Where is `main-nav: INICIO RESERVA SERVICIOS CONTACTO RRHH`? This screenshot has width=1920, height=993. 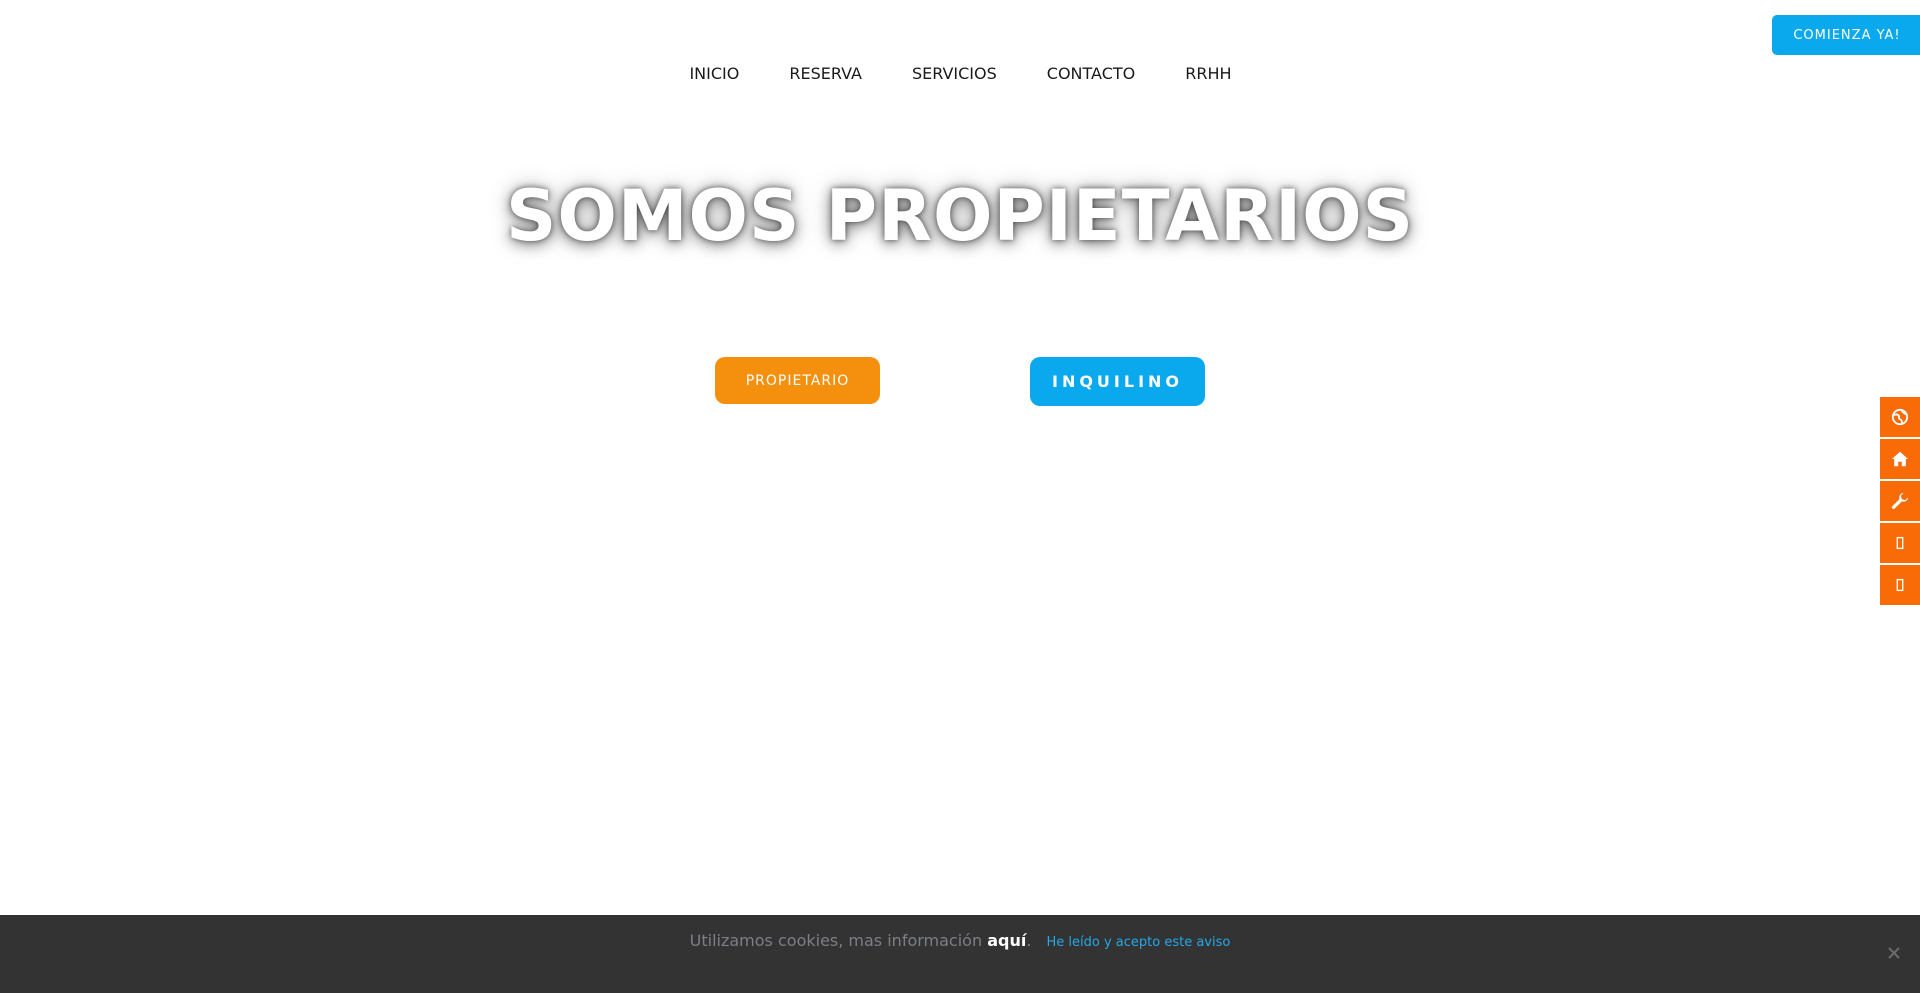 main-nav: INICIO RESERVA SERVICIOS CONTACTO RRHH is located at coordinates (960, 73).